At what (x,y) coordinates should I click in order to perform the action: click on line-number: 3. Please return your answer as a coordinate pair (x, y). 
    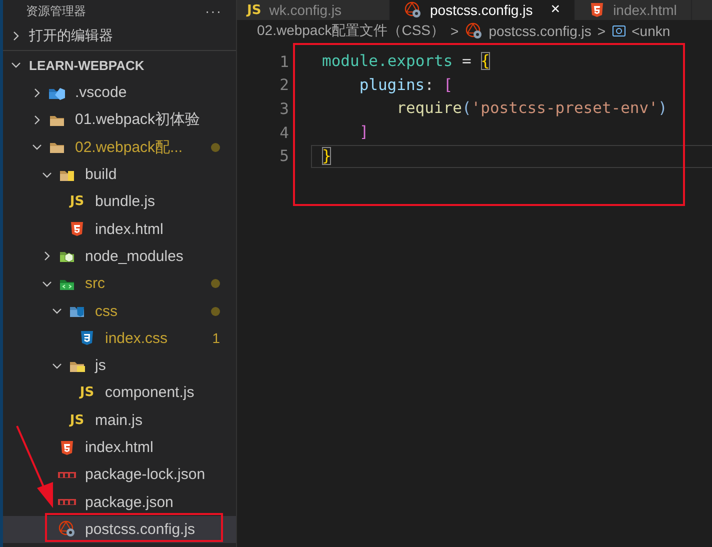
    Looking at the image, I should click on (283, 109).